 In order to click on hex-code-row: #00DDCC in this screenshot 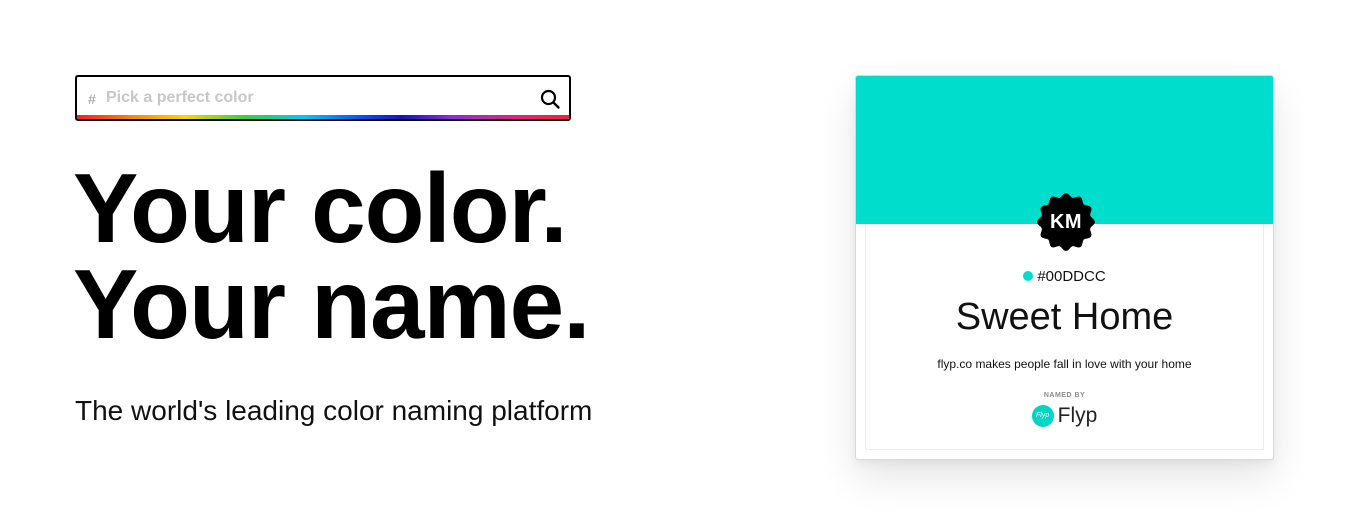, I will do `click(1064, 276)`.